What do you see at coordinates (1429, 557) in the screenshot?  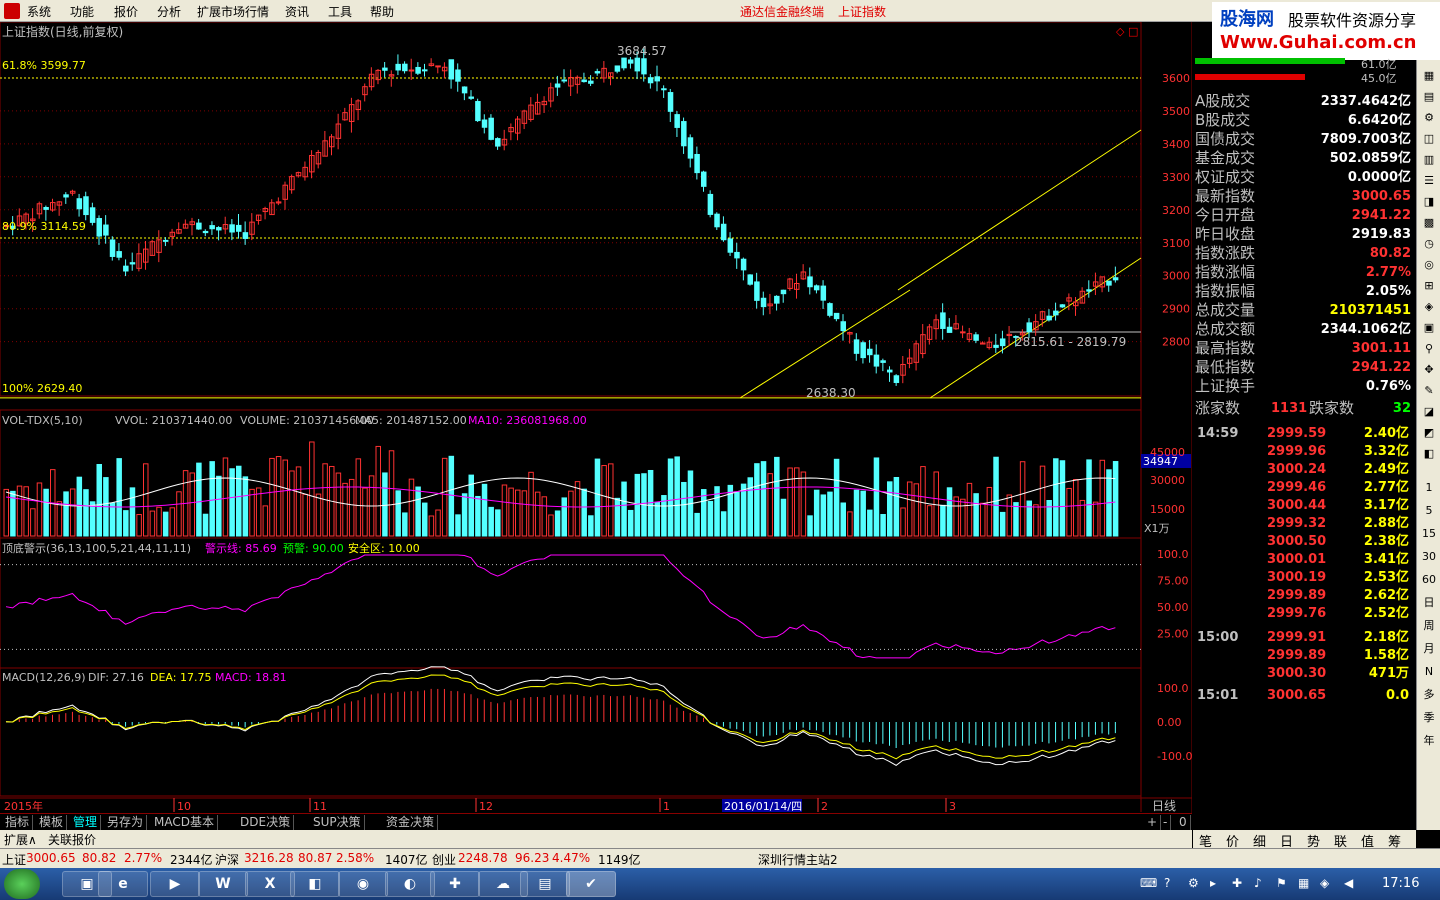 I see `period-button: 30` at bounding box center [1429, 557].